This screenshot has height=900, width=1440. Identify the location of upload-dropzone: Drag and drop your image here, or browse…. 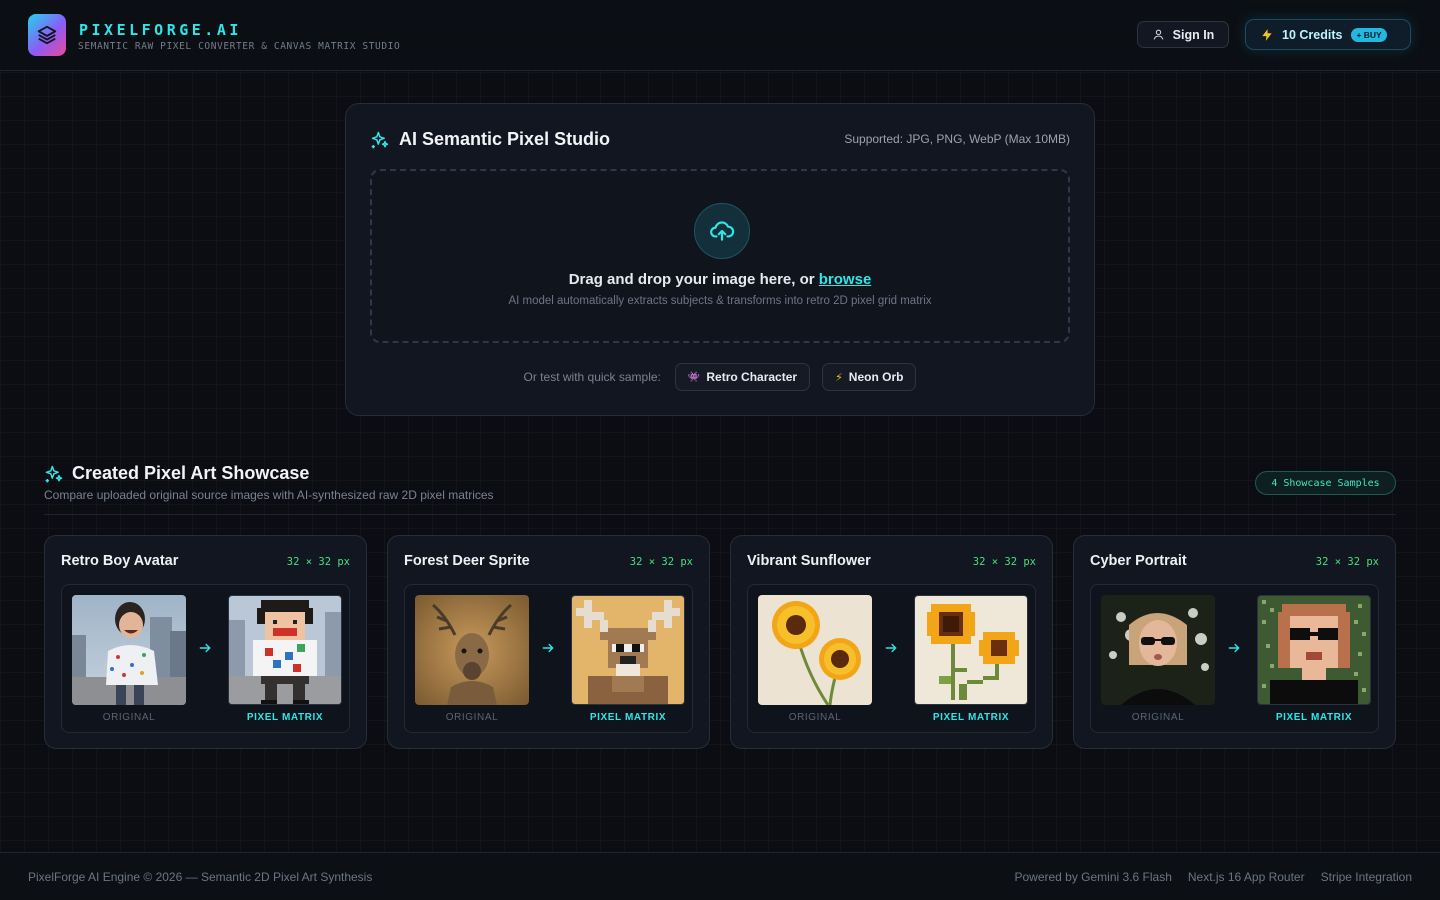
(720, 256).